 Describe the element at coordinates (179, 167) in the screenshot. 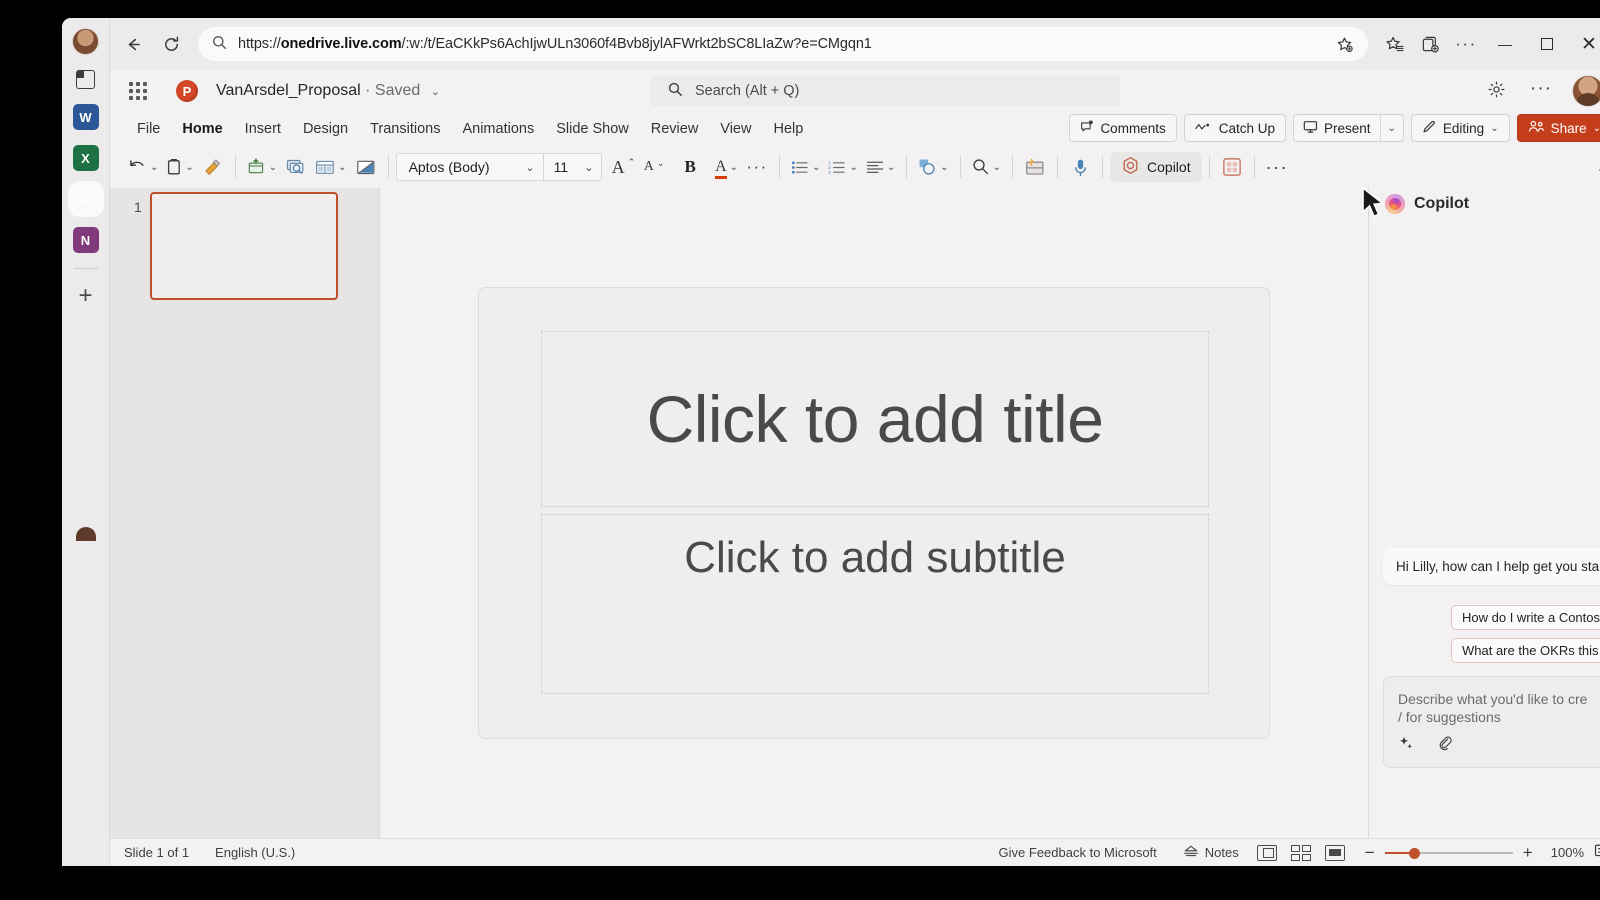

I see `paste-icon: ⌄` at that location.